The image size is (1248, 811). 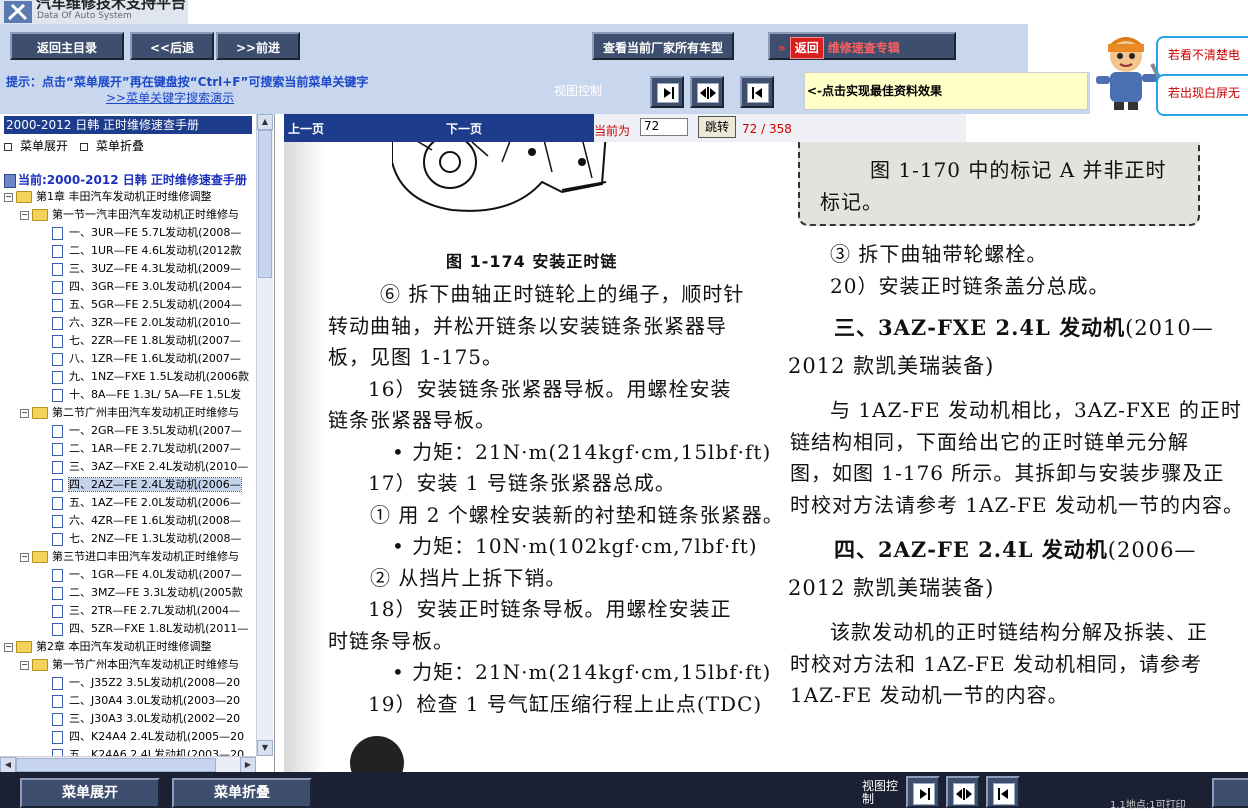 What do you see at coordinates (923, 792) in the screenshot?
I see `bottom-view-fit-page-button` at bounding box center [923, 792].